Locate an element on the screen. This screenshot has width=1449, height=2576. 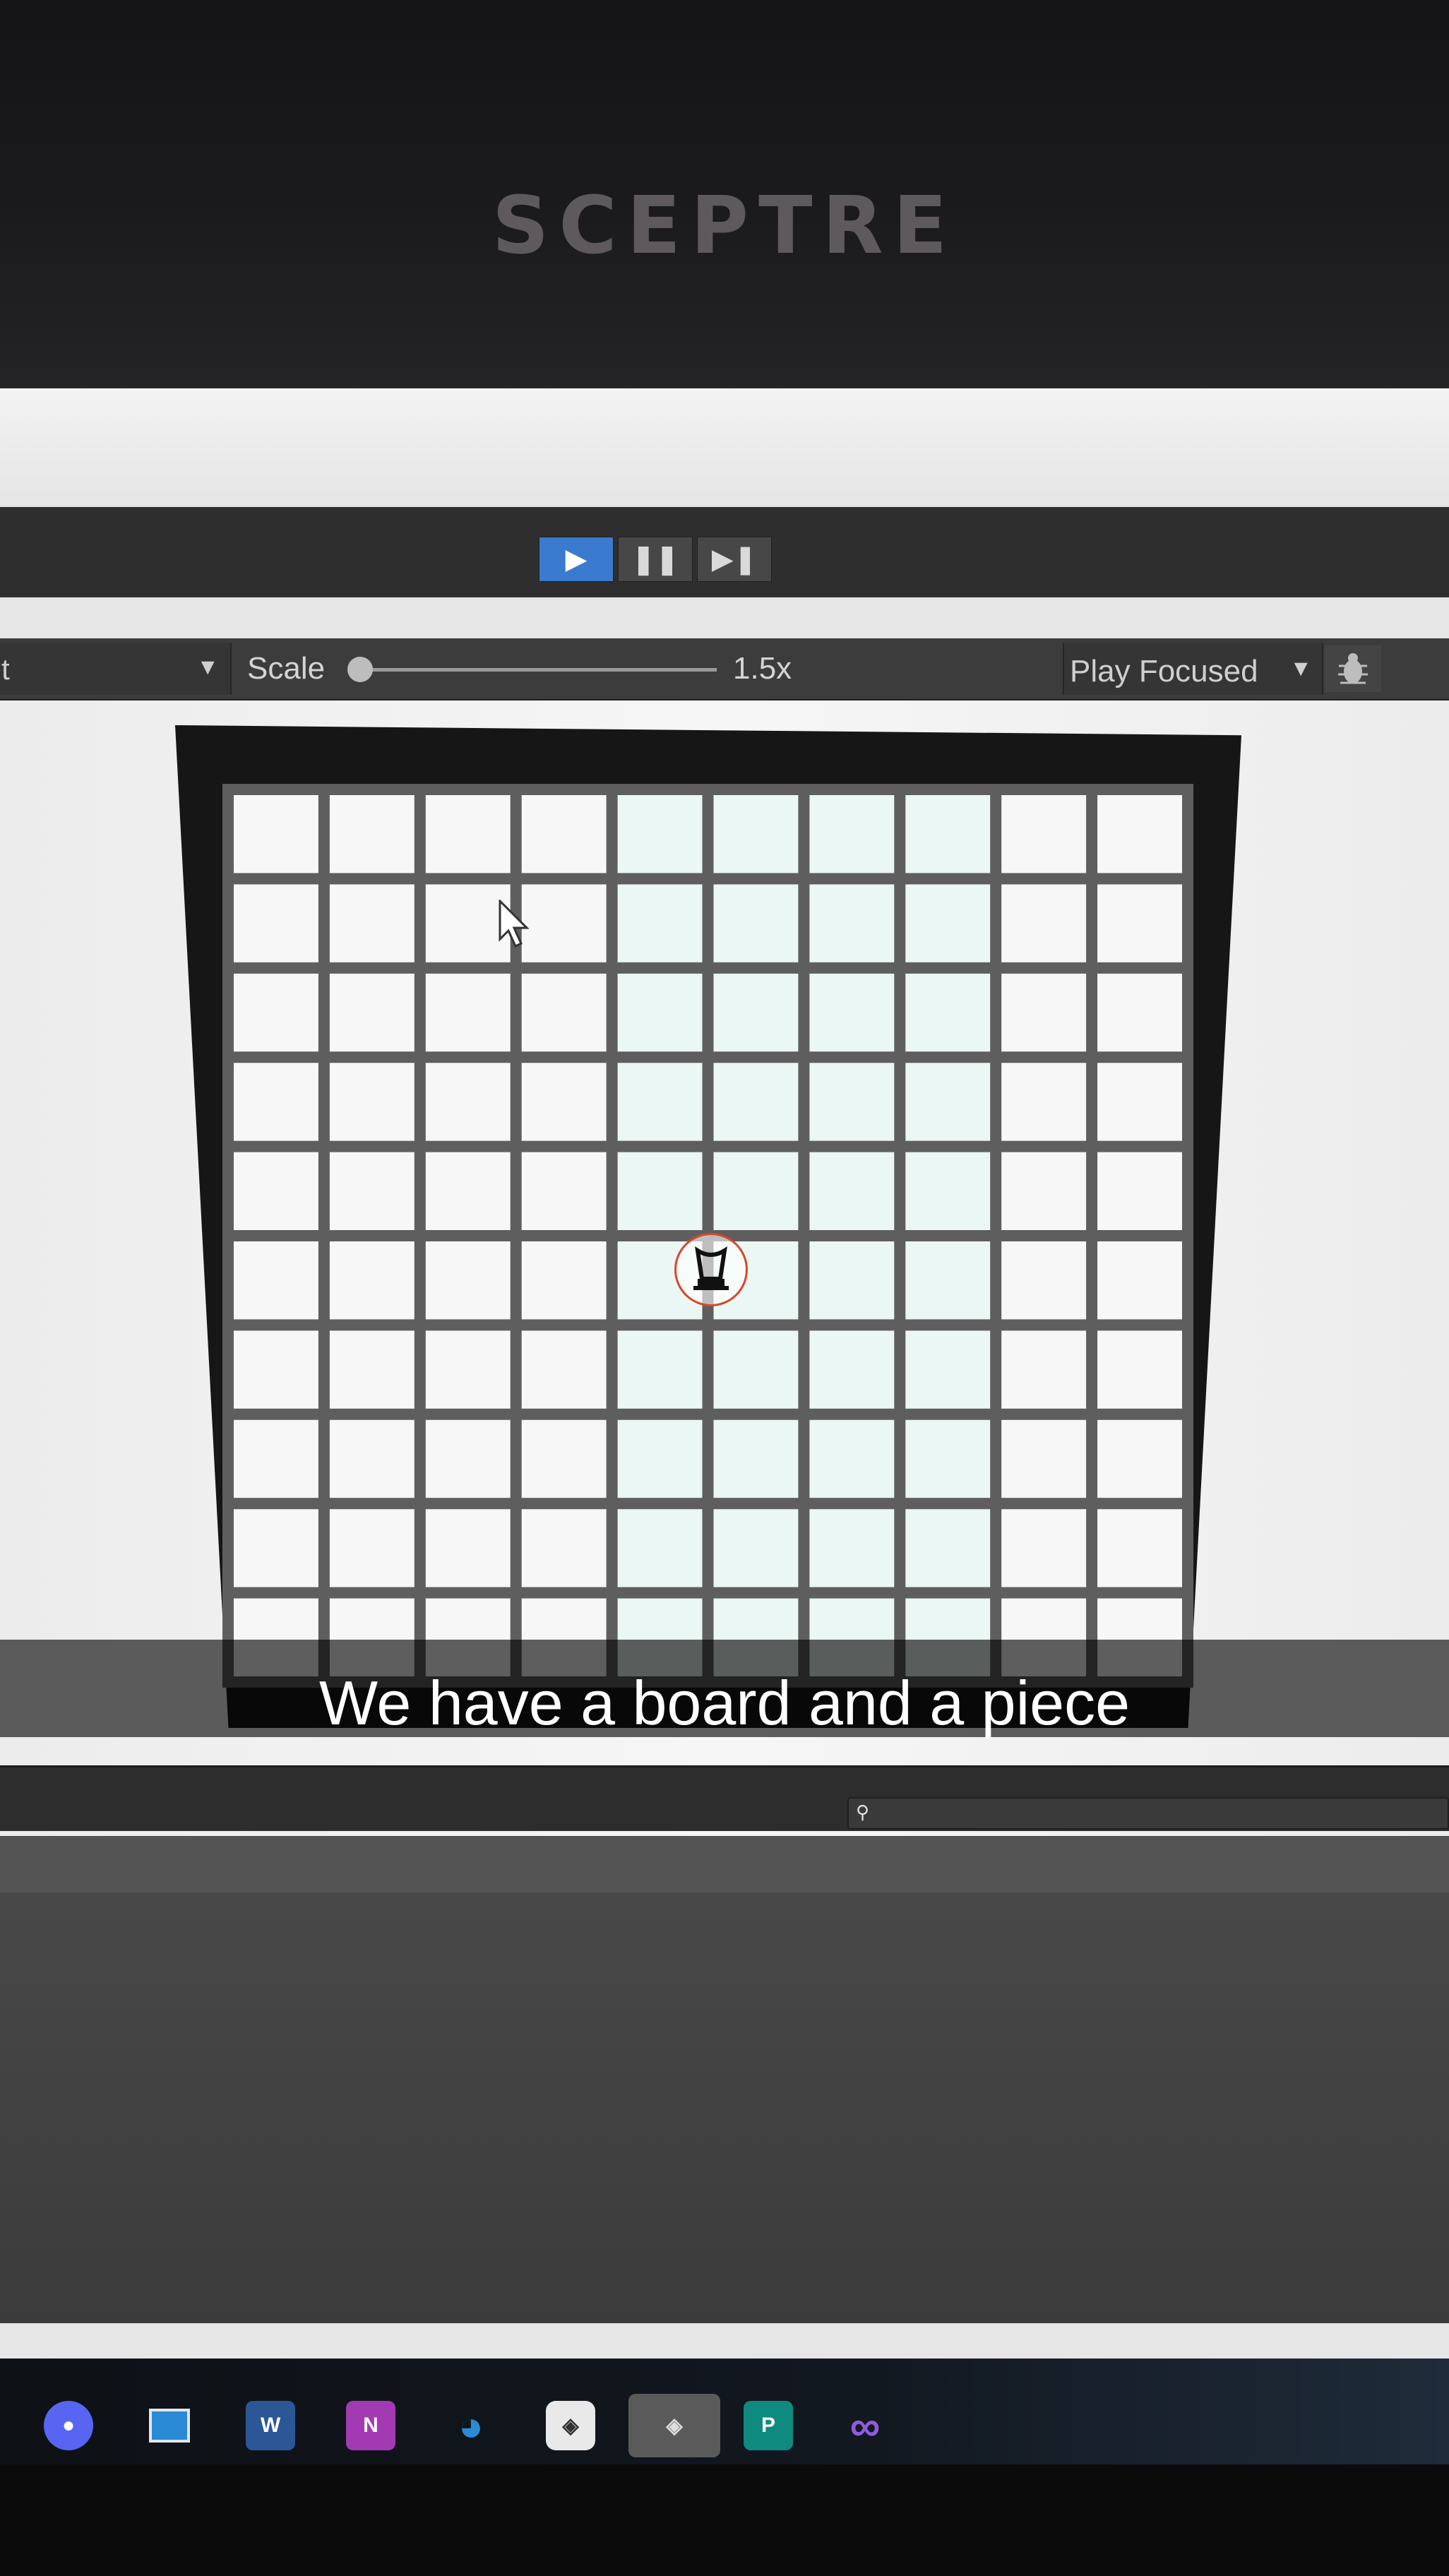
display-dropdown: t ▼ is located at coordinates (116, 669).